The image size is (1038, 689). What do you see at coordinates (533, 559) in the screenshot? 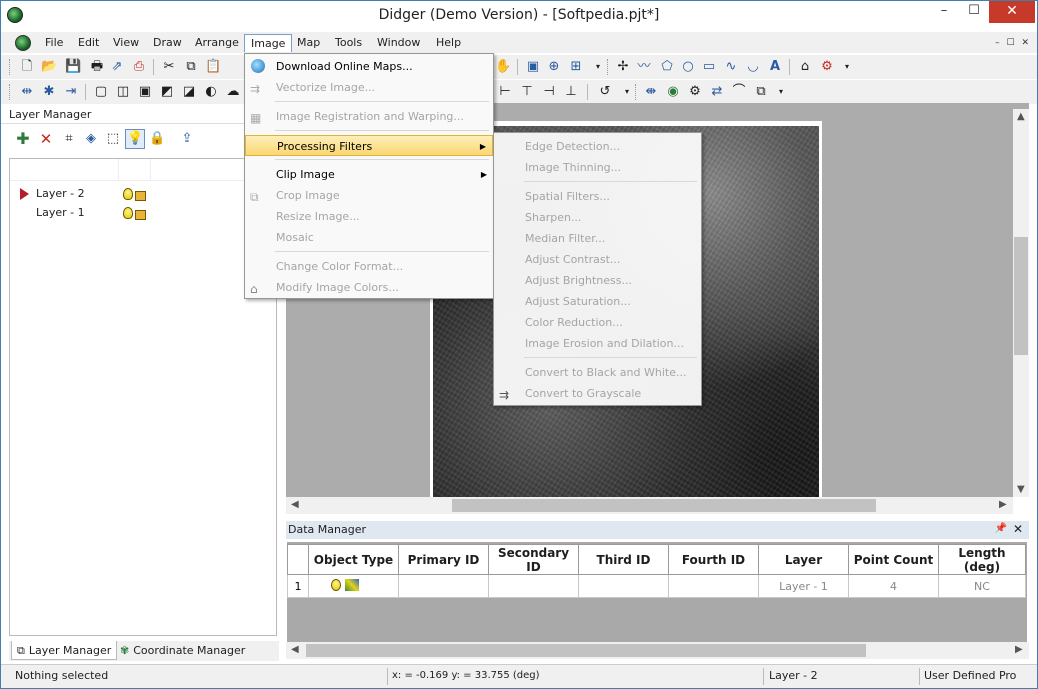
I see `column-header: Secondary ID` at bounding box center [533, 559].